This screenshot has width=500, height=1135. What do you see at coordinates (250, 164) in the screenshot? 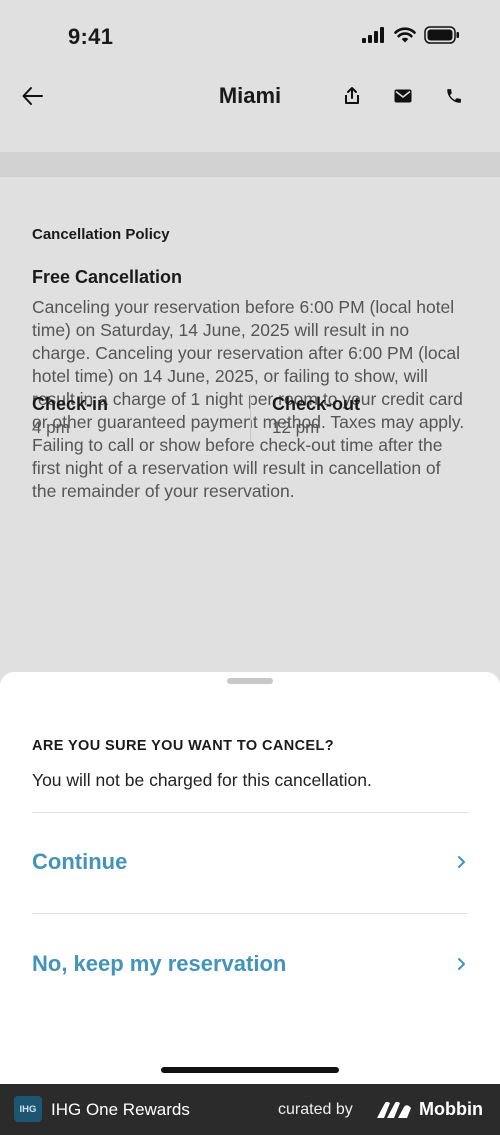
I see `section-divider` at bounding box center [250, 164].